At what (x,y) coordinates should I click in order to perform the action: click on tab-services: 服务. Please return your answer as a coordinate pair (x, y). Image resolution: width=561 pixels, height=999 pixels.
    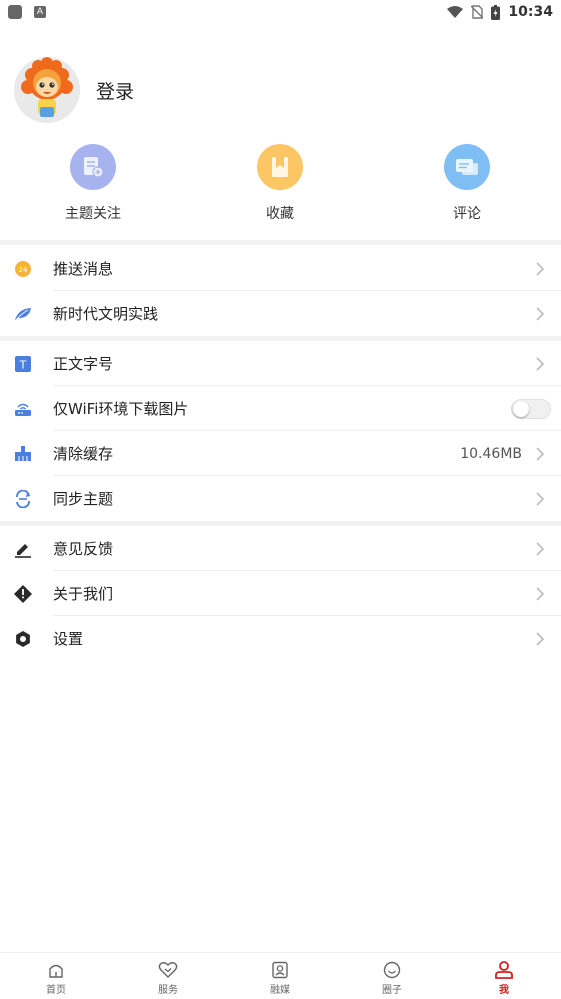
    Looking at the image, I should click on (168, 978).